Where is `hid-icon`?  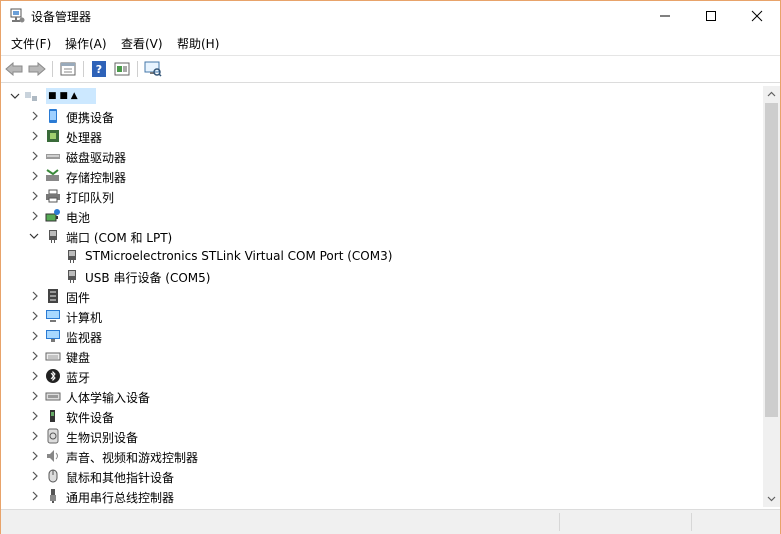
hid-icon is located at coordinates (53, 396).